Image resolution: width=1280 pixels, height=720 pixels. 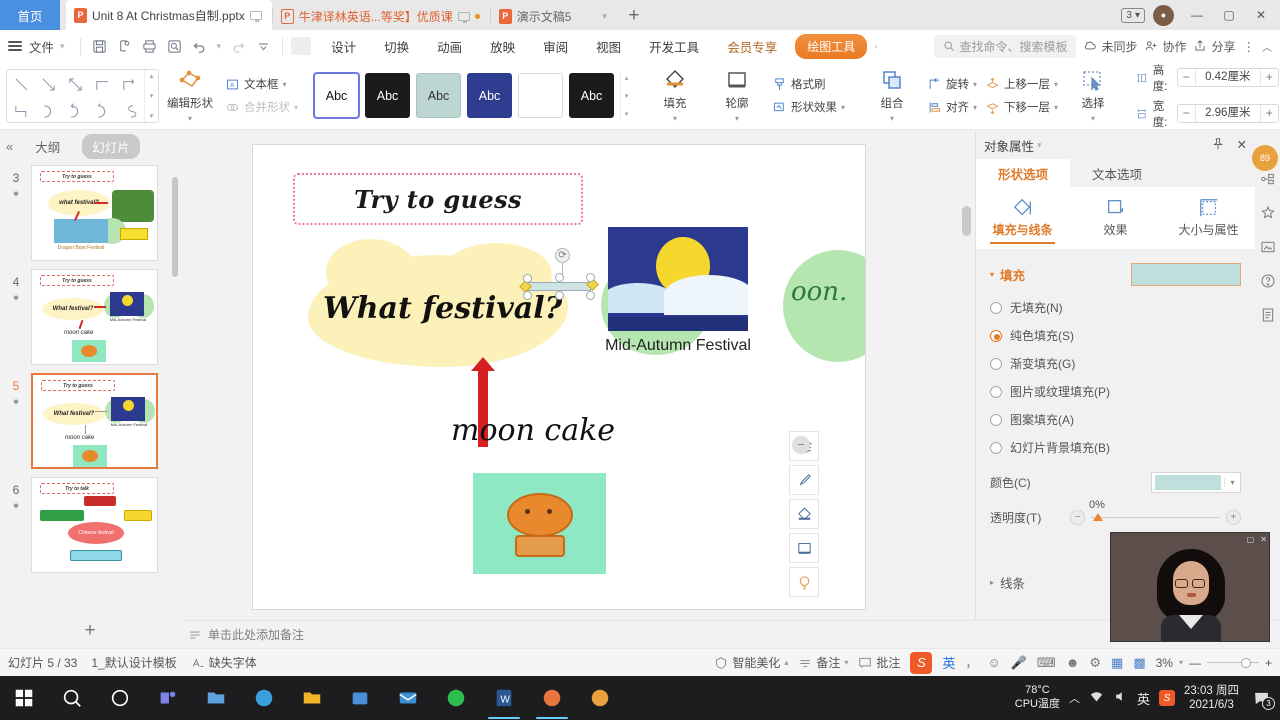 What do you see at coordinates (1120, 698) in the screenshot?
I see `volume-icon` at bounding box center [1120, 698].